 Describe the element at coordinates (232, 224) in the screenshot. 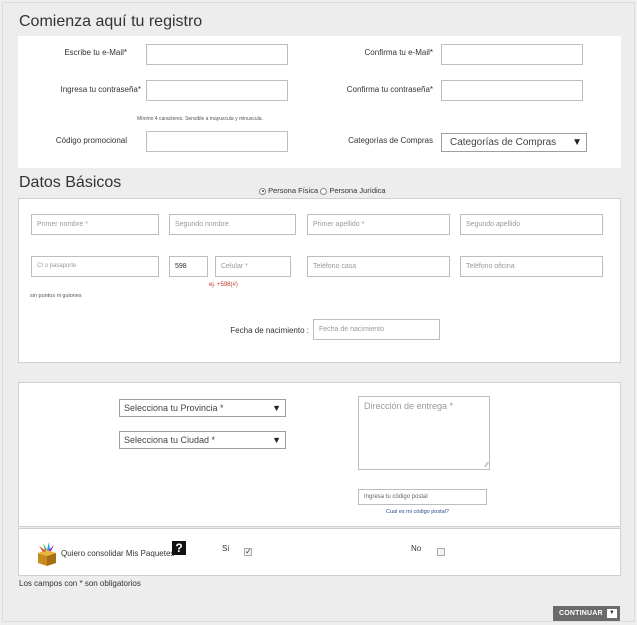

I see `second-name-input: Segundo nombre` at that location.